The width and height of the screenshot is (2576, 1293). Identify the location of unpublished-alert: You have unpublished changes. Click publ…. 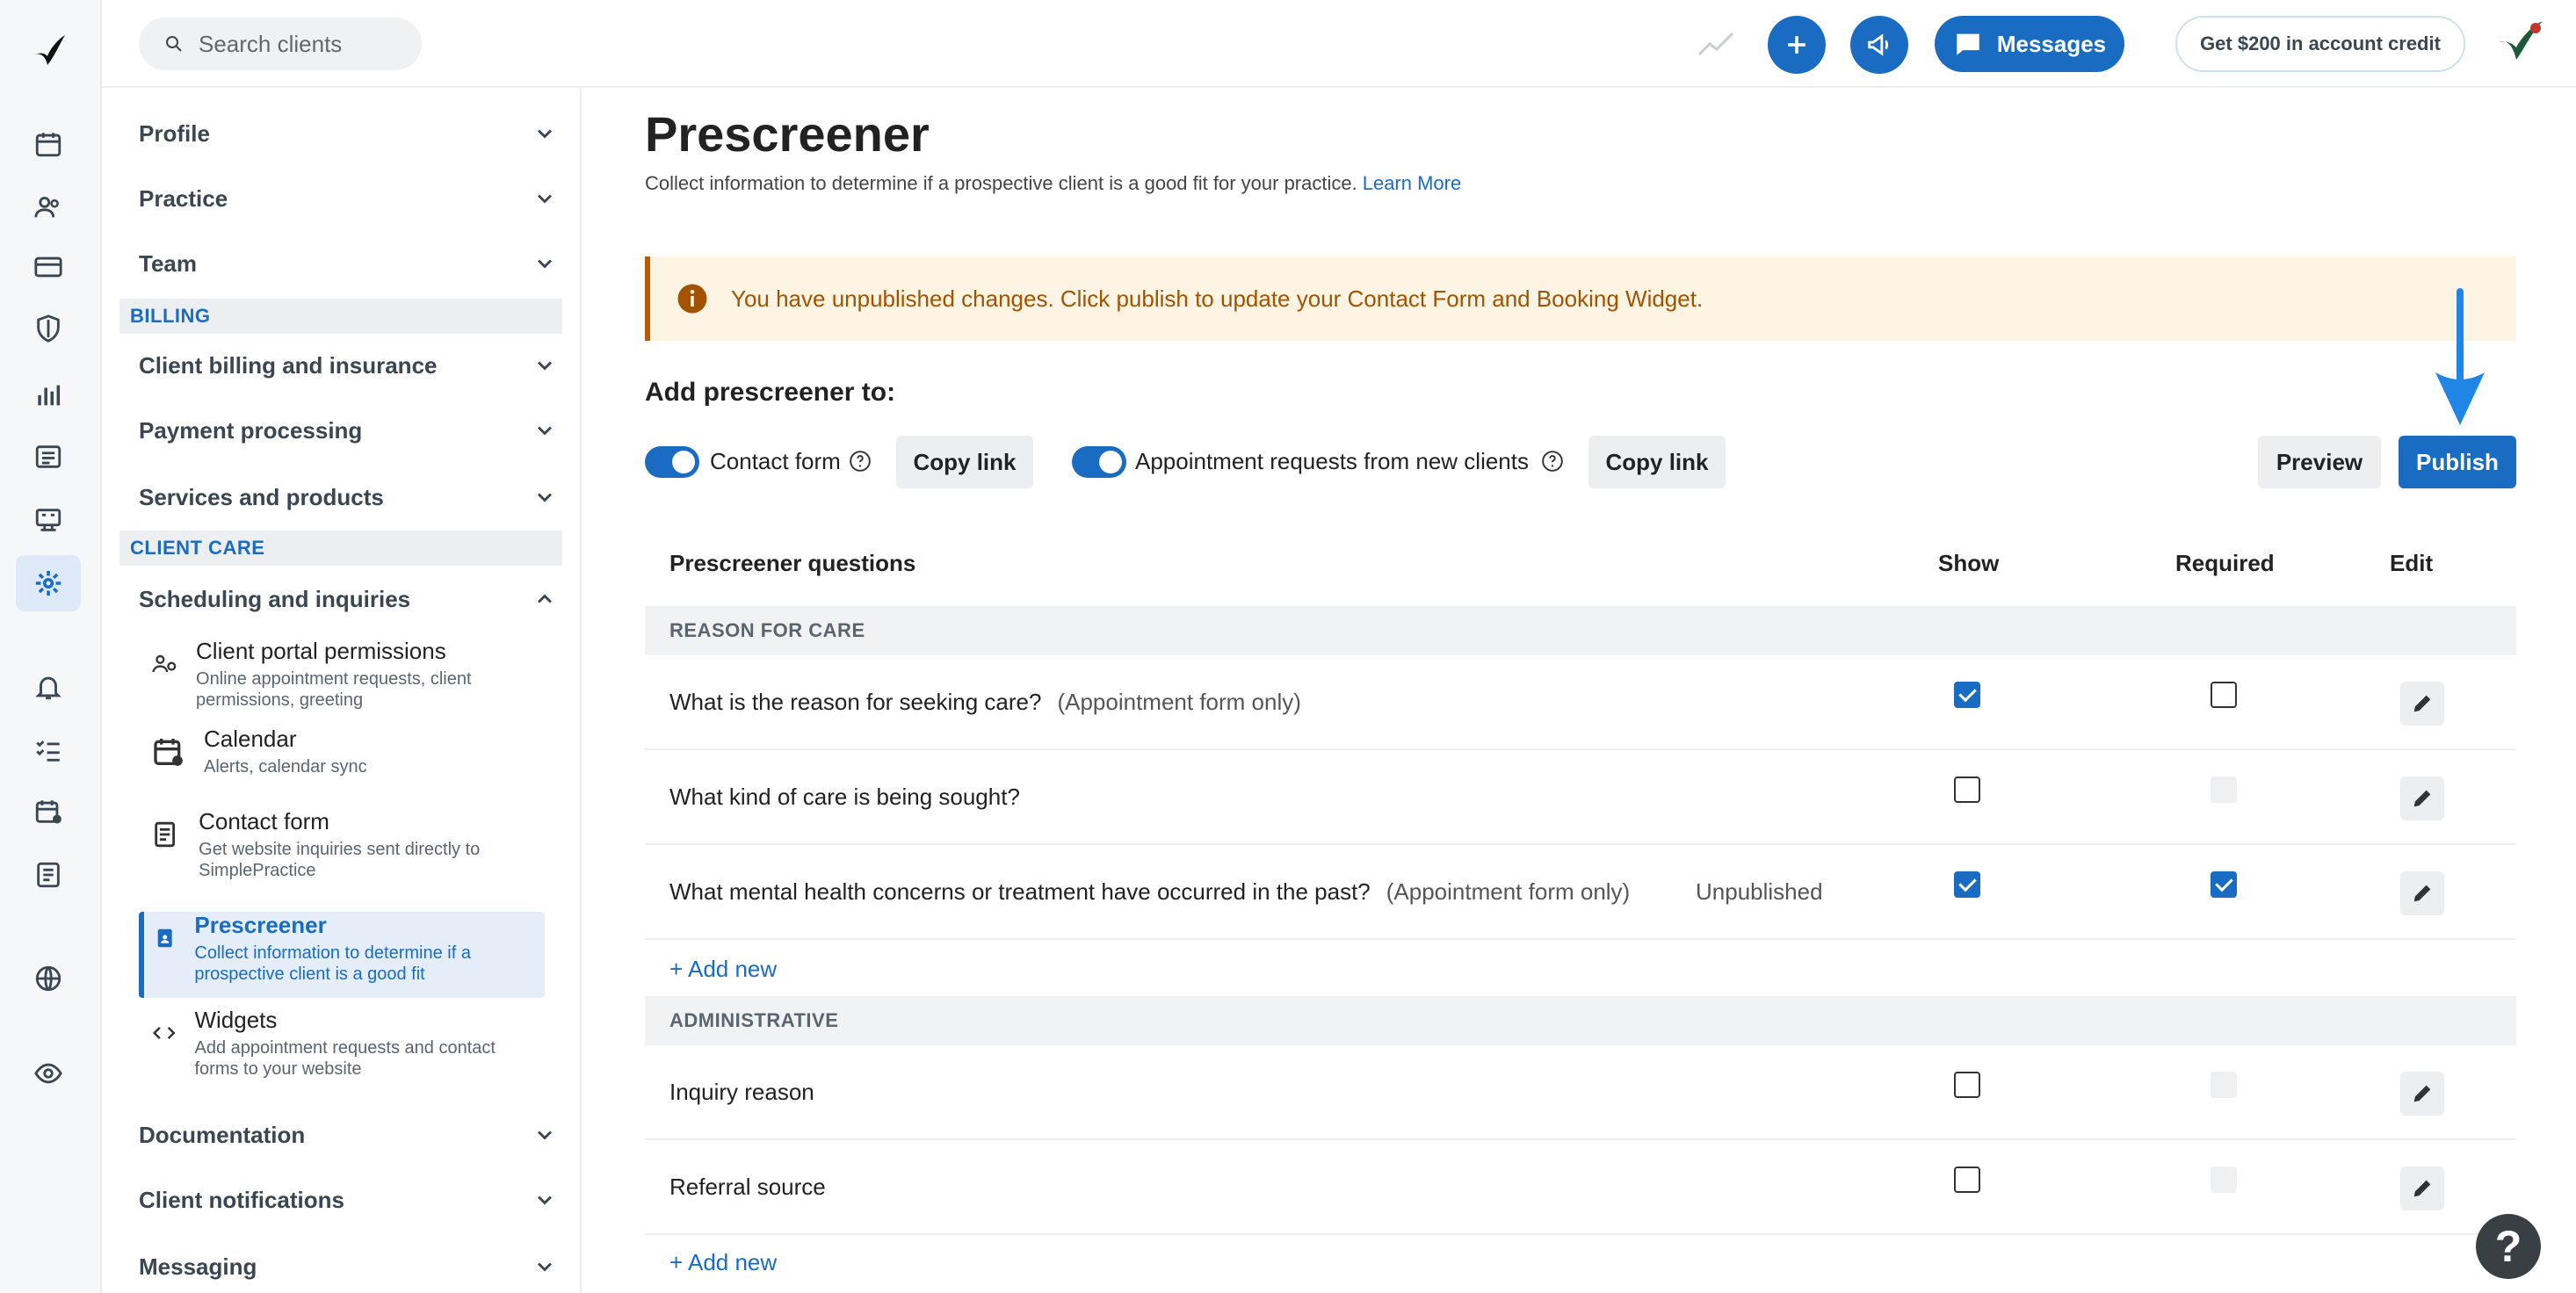
(1580, 298).